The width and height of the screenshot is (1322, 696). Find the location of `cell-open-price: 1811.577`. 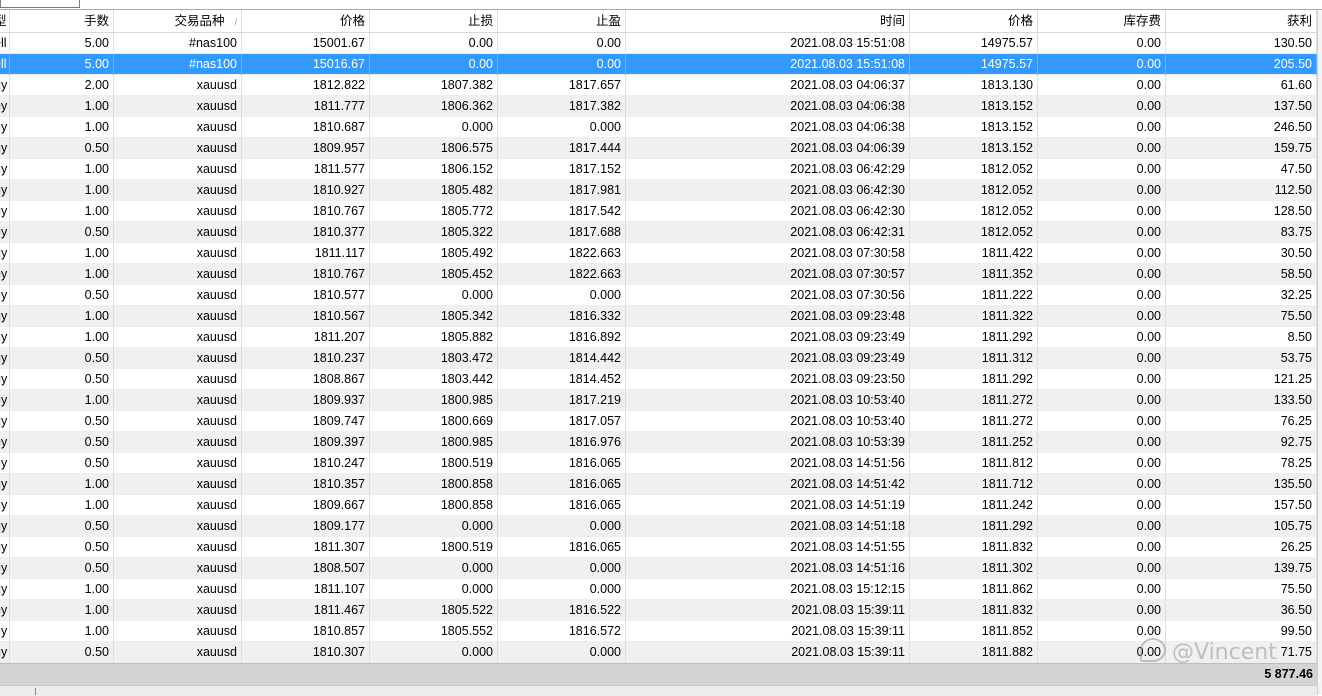

cell-open-price: 1811.577 is located at coordinates (306, 169).